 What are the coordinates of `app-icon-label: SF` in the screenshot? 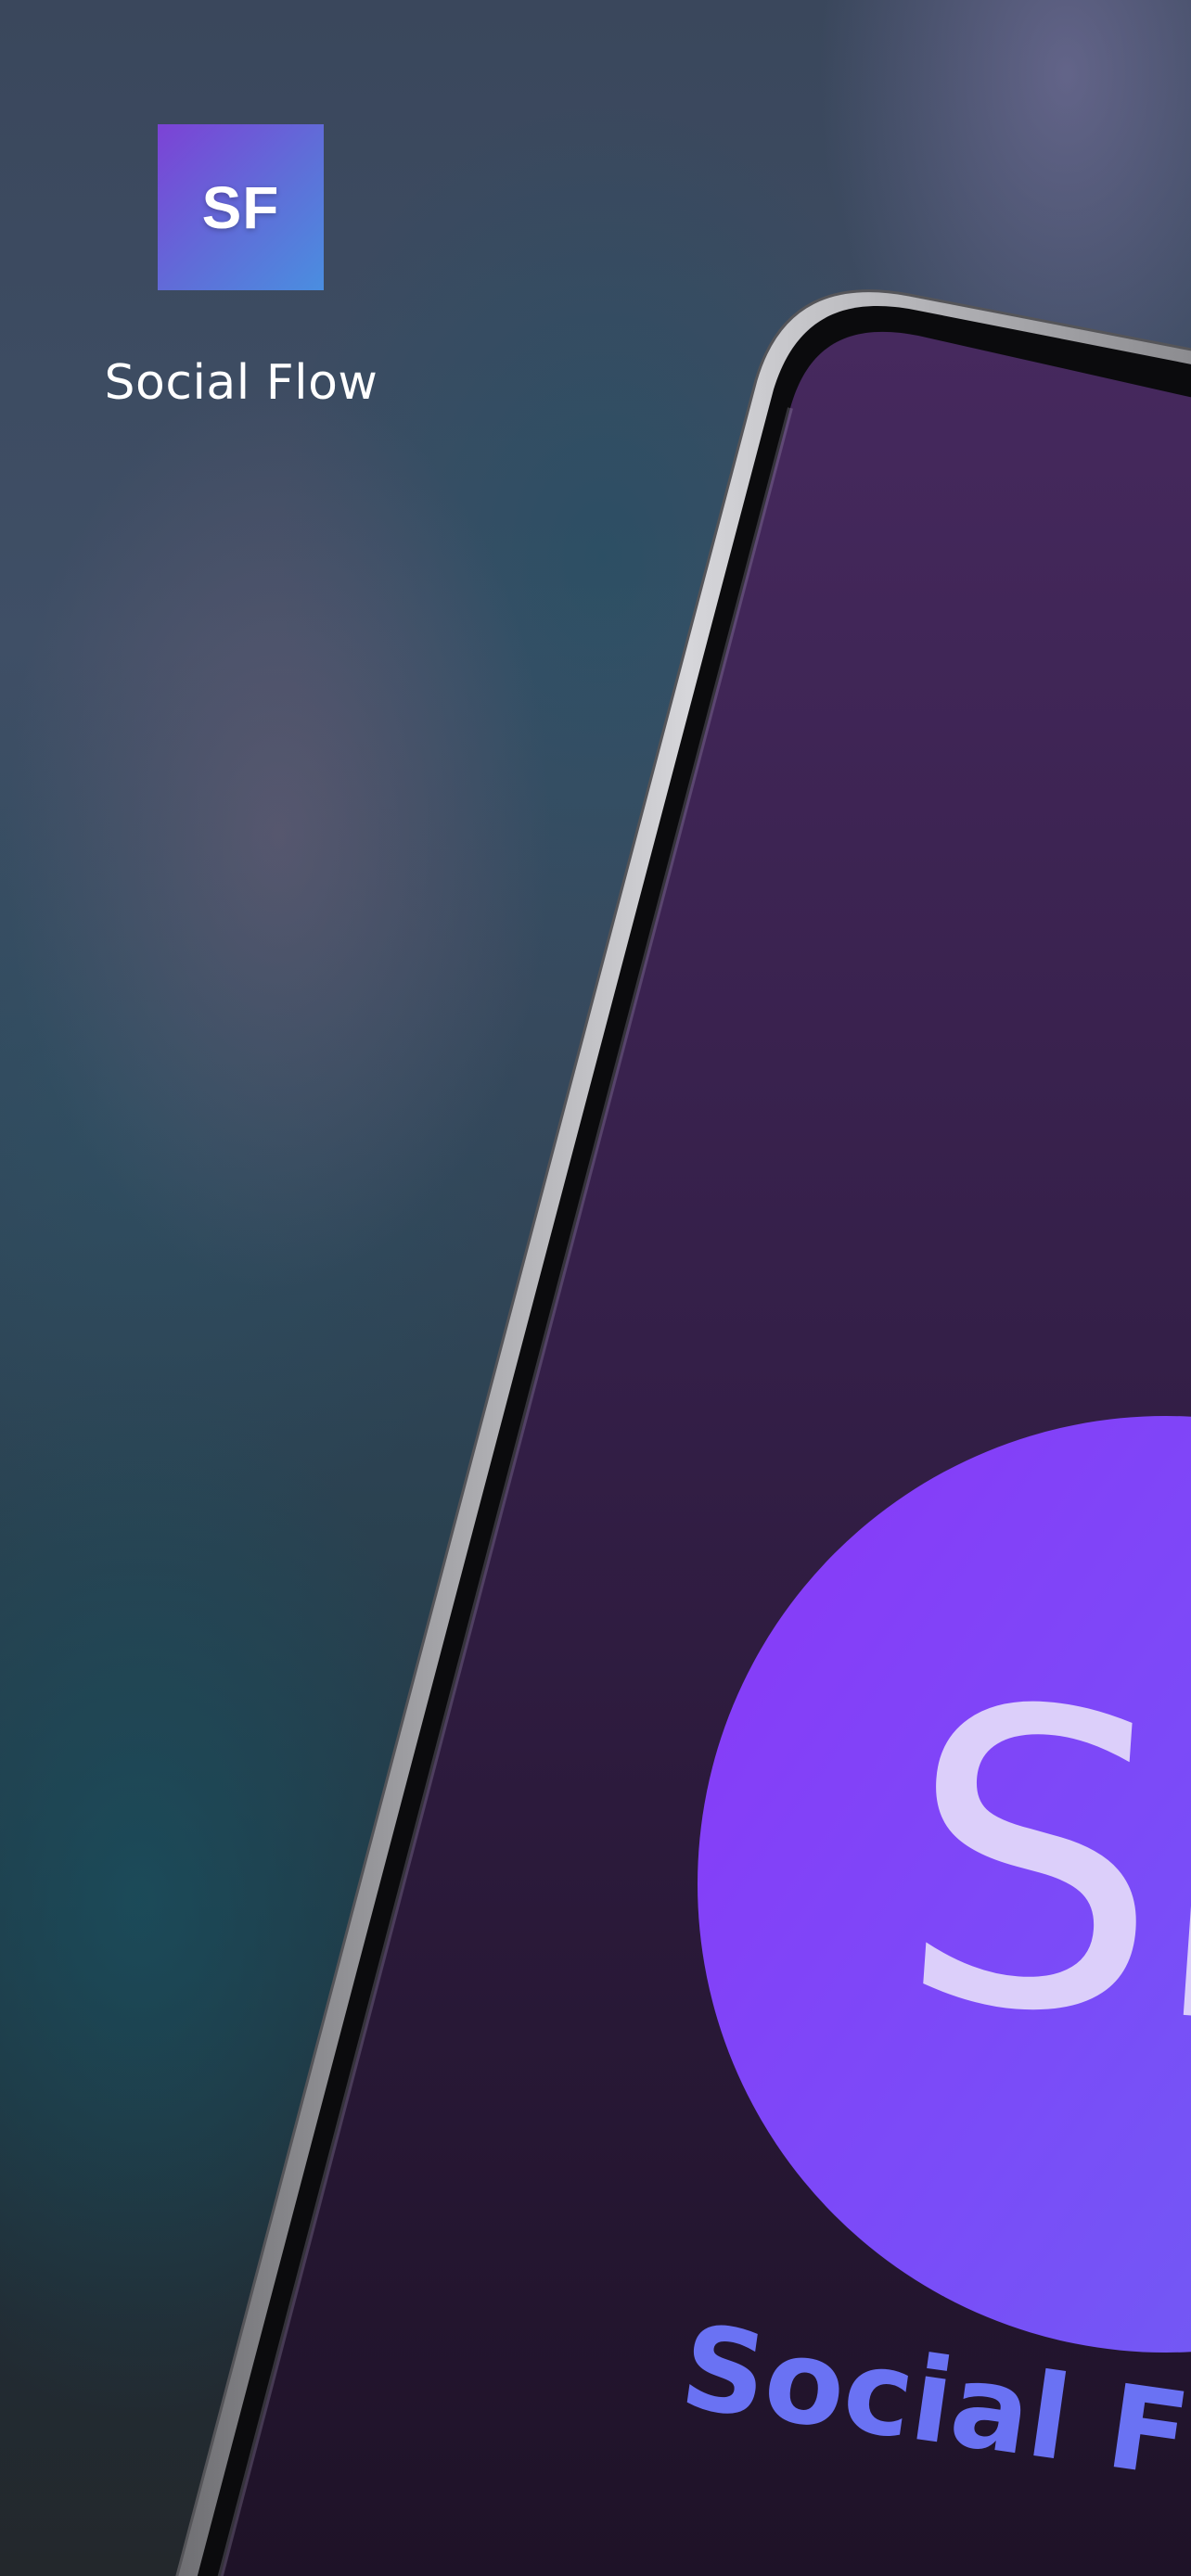 It's located at (240, 207).